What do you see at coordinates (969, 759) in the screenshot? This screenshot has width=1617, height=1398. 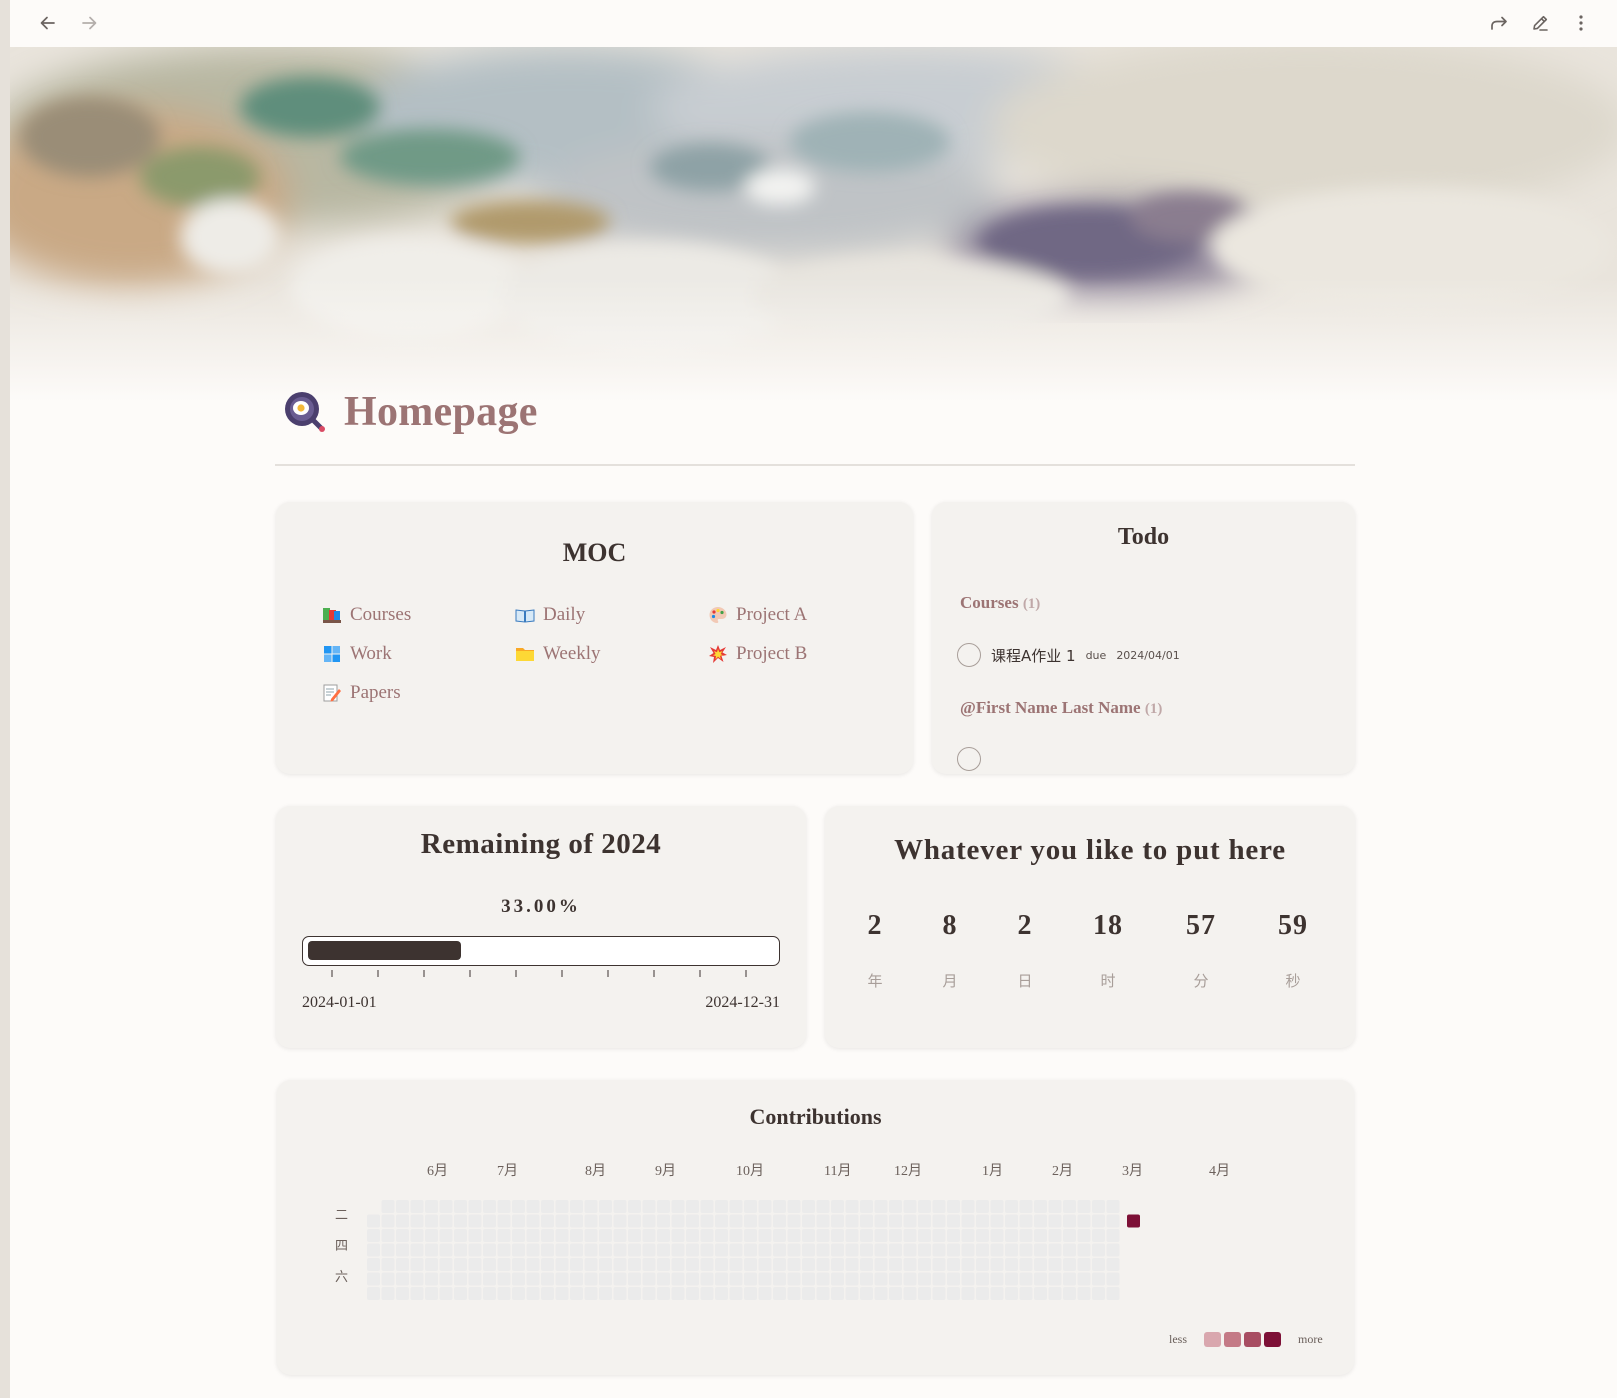 I see `todo-checkbox-partial` at bounding box center [969, 759].